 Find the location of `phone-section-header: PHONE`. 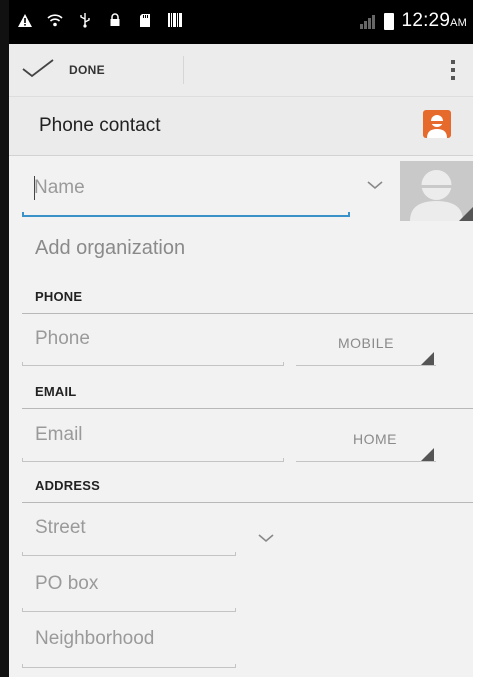

phone-section-header: PHONE is located at coordinates (247, 301).